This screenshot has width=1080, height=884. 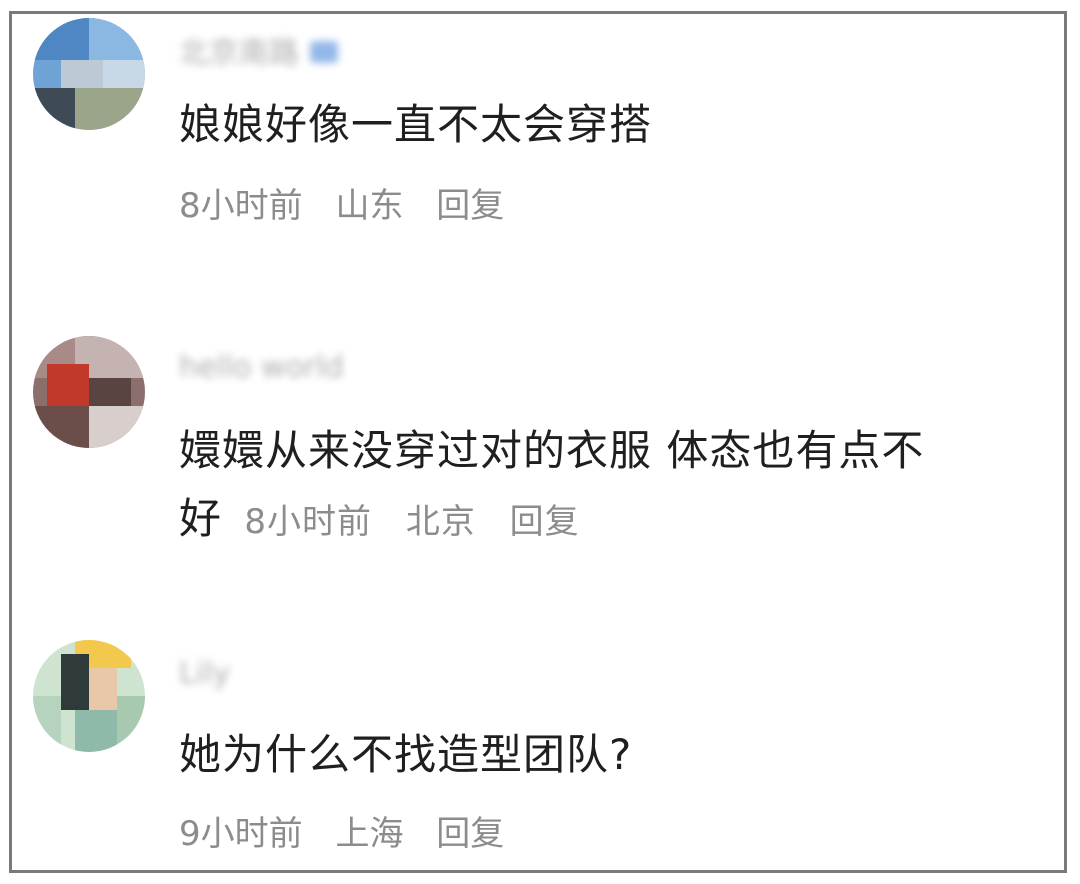 I want to click on comment-text: 她为什么不找造型团队?, so click(x=406, y=754).